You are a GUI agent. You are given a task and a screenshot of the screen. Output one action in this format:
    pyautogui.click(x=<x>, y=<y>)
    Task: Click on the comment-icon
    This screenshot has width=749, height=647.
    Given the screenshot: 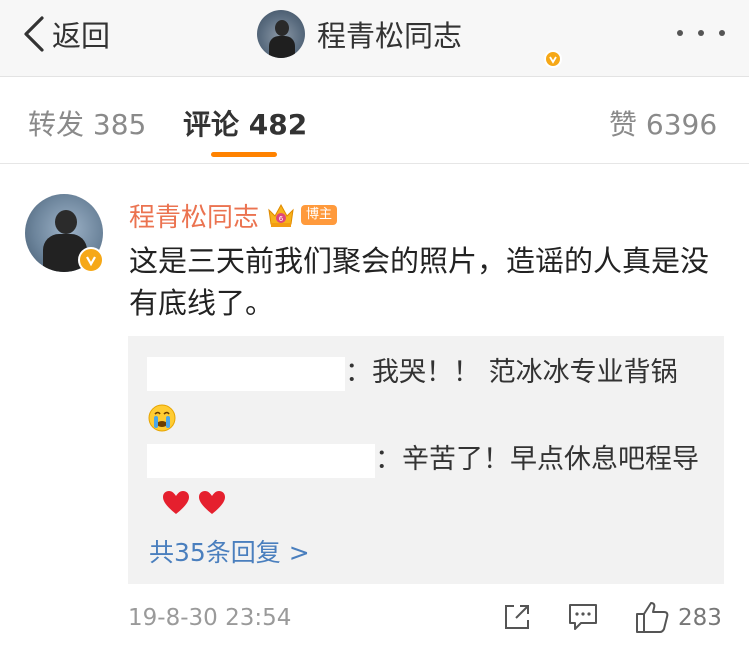 What is the action you would take?
    pyautogui.click(x=583, y=617)
    